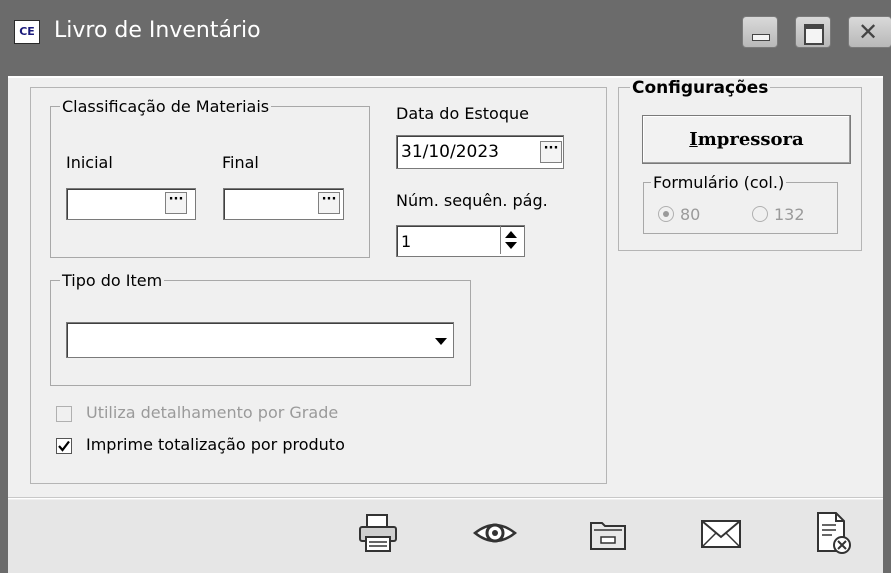 This screenshot has width=891, height=573. What do you see at coordinates (887, 324) in the screenshot?
I see `window-border-right` at bounding box center [887, 324].